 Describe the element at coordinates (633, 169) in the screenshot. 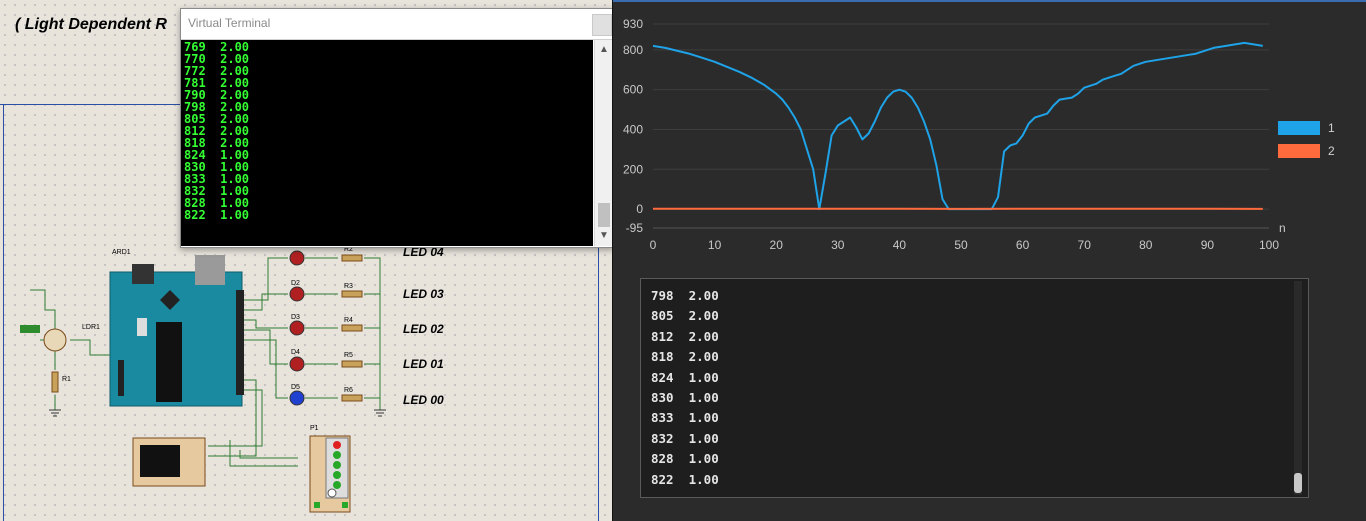

I see `y-tick-label: 200` at that location.